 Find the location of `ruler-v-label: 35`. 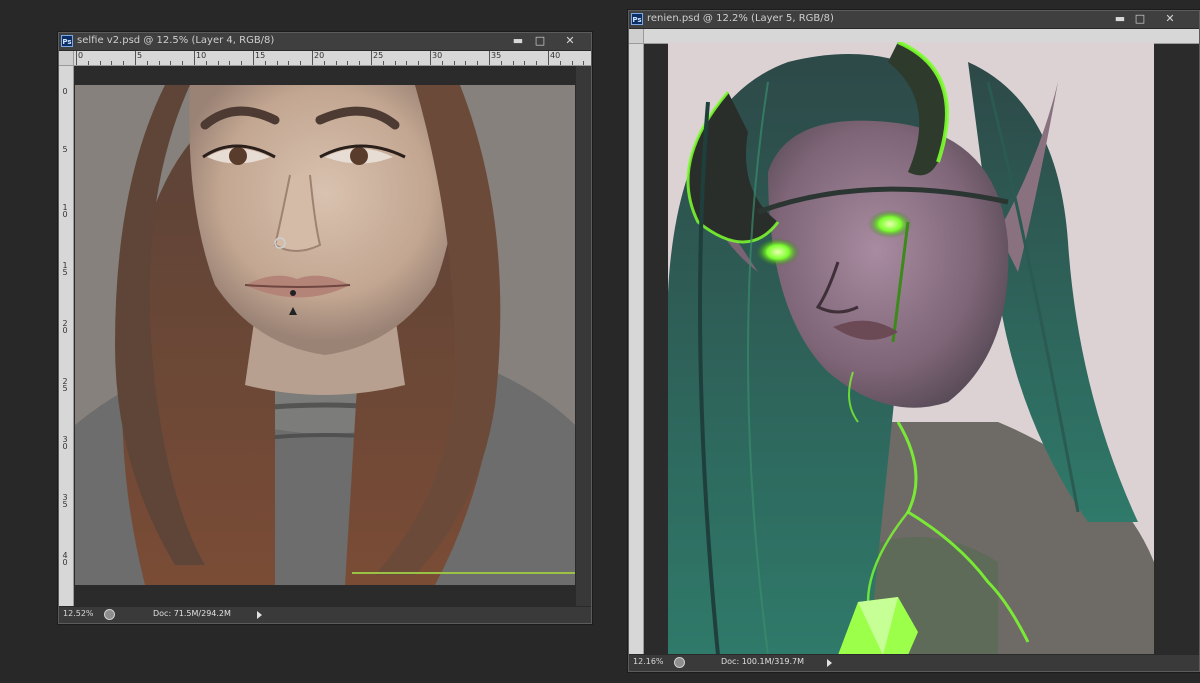

ruler-v-label: 35 is located at coordinates (65, 501).